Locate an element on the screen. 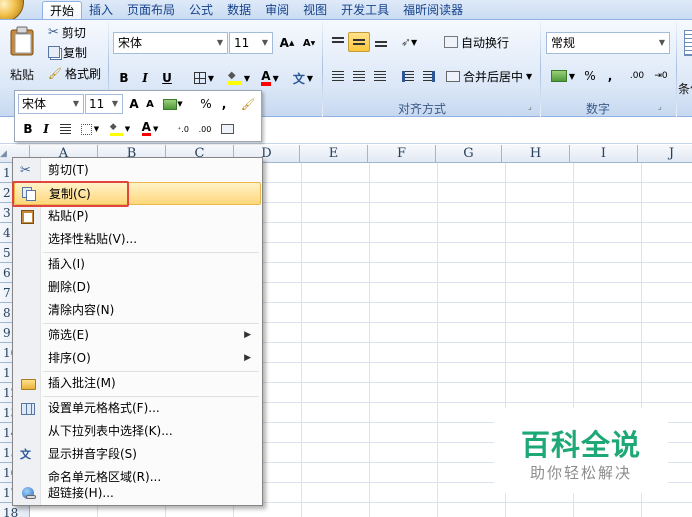  column-header: J is located at coordinates (665, 154).